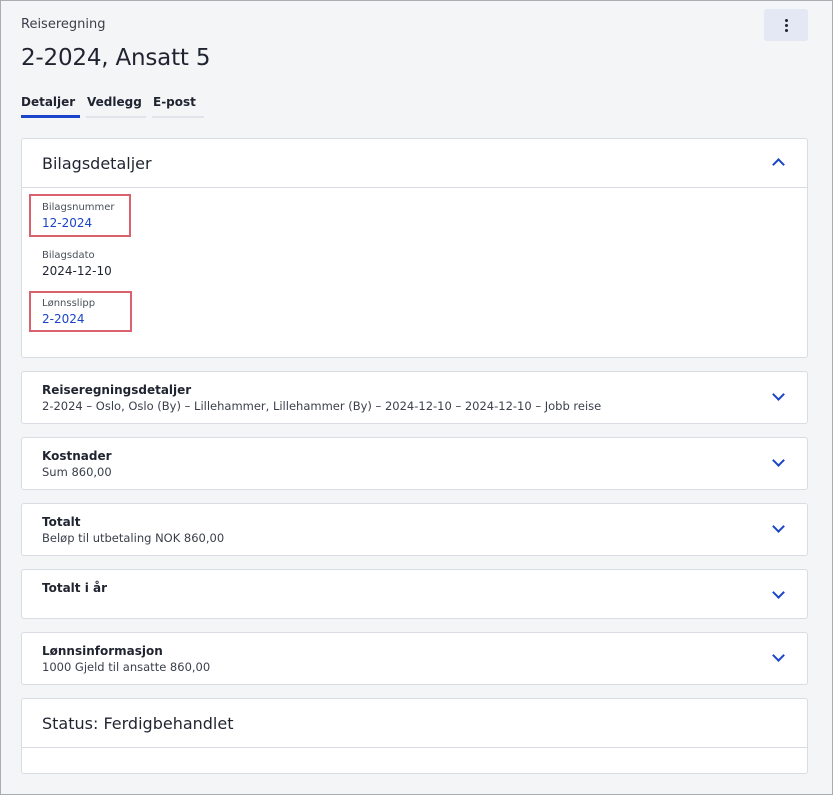 The height and width of the screenshot is (795, 833). Describe the element at coordinates (69, 303) in the screenshot. I see `payslip-label: Lønnsslipp` at that location.